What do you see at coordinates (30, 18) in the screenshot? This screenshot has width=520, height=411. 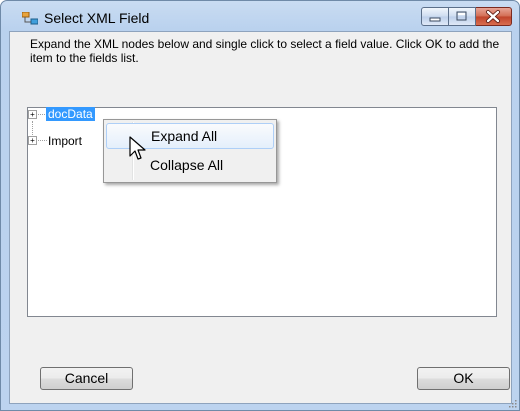 I see `tree-structure-icon` at bounding box center [30, 18].